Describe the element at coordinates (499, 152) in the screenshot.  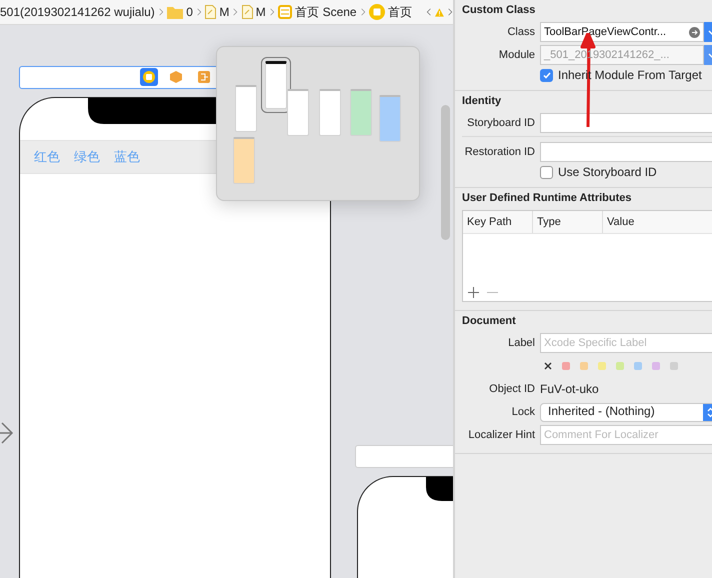
I see `field-label: Restoration ID` at that location.